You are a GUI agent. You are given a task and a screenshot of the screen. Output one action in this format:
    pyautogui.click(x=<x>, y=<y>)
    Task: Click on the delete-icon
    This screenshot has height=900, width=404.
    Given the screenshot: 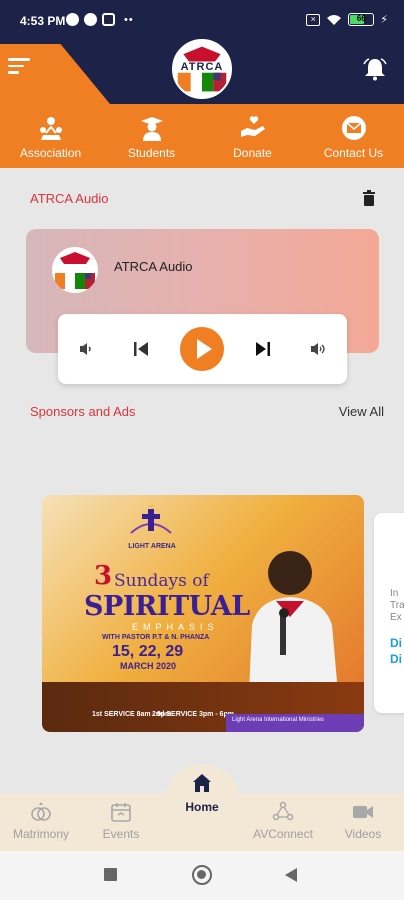 What is the action you would take?
    pyautogui.click(x=369, y=198)
    